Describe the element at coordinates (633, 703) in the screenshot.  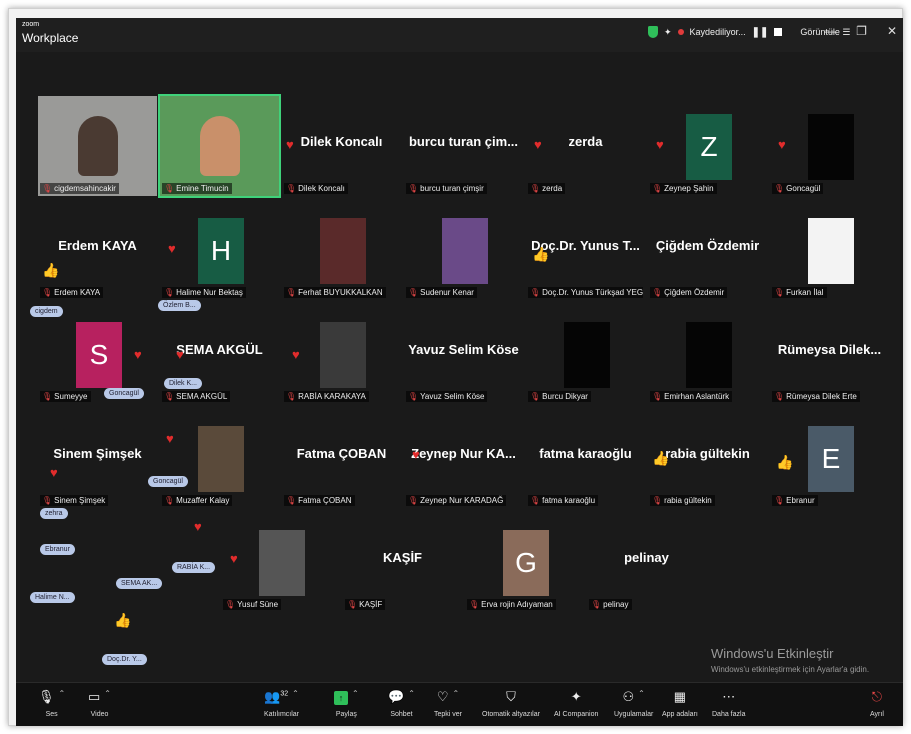
I see `apps-button: ⚇ ⌃ Uygulamalar` at that location.